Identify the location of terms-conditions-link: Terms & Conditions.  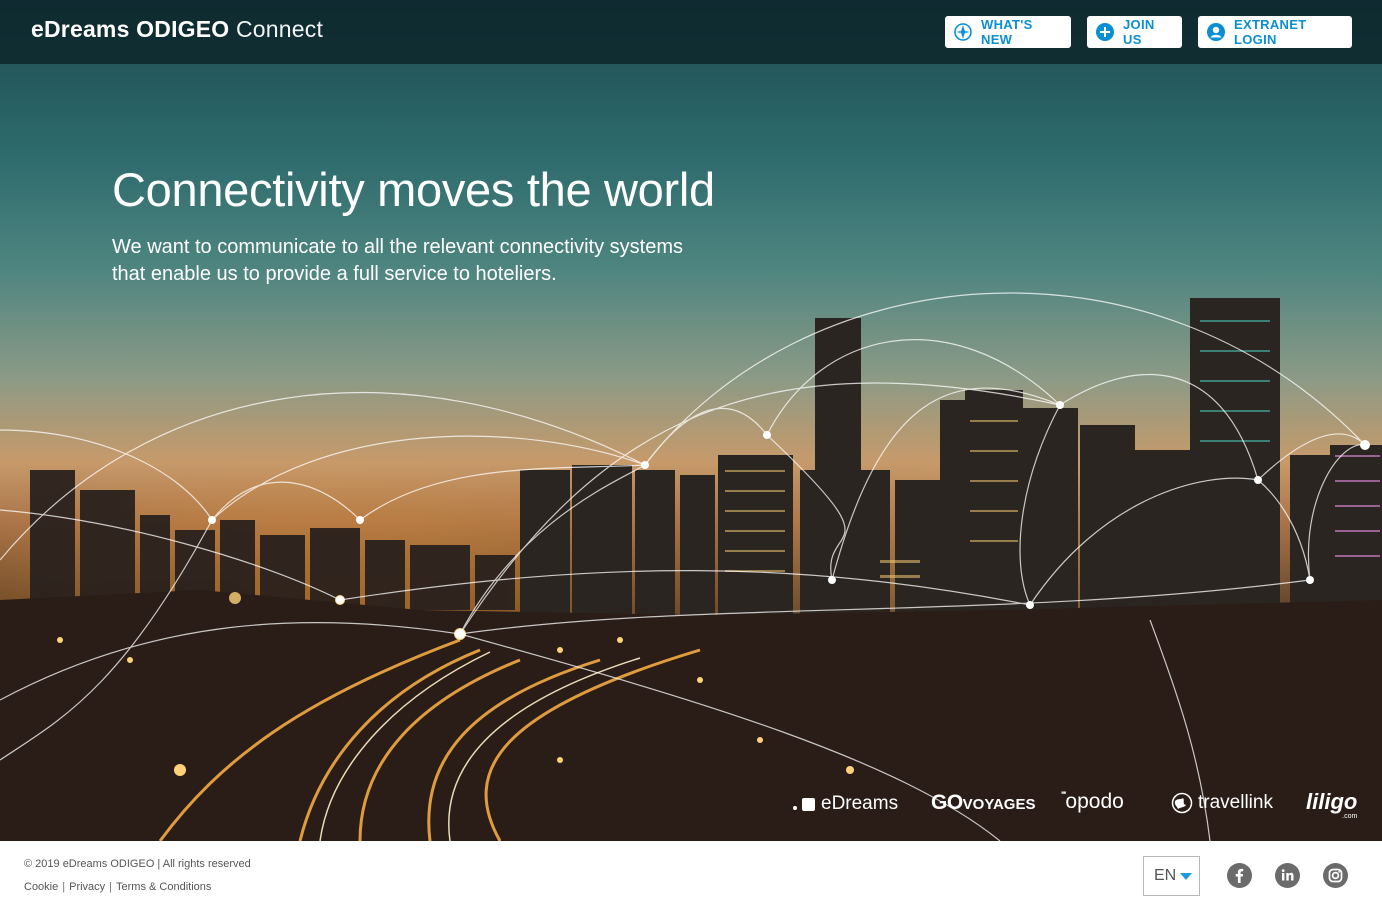
(163, 887).